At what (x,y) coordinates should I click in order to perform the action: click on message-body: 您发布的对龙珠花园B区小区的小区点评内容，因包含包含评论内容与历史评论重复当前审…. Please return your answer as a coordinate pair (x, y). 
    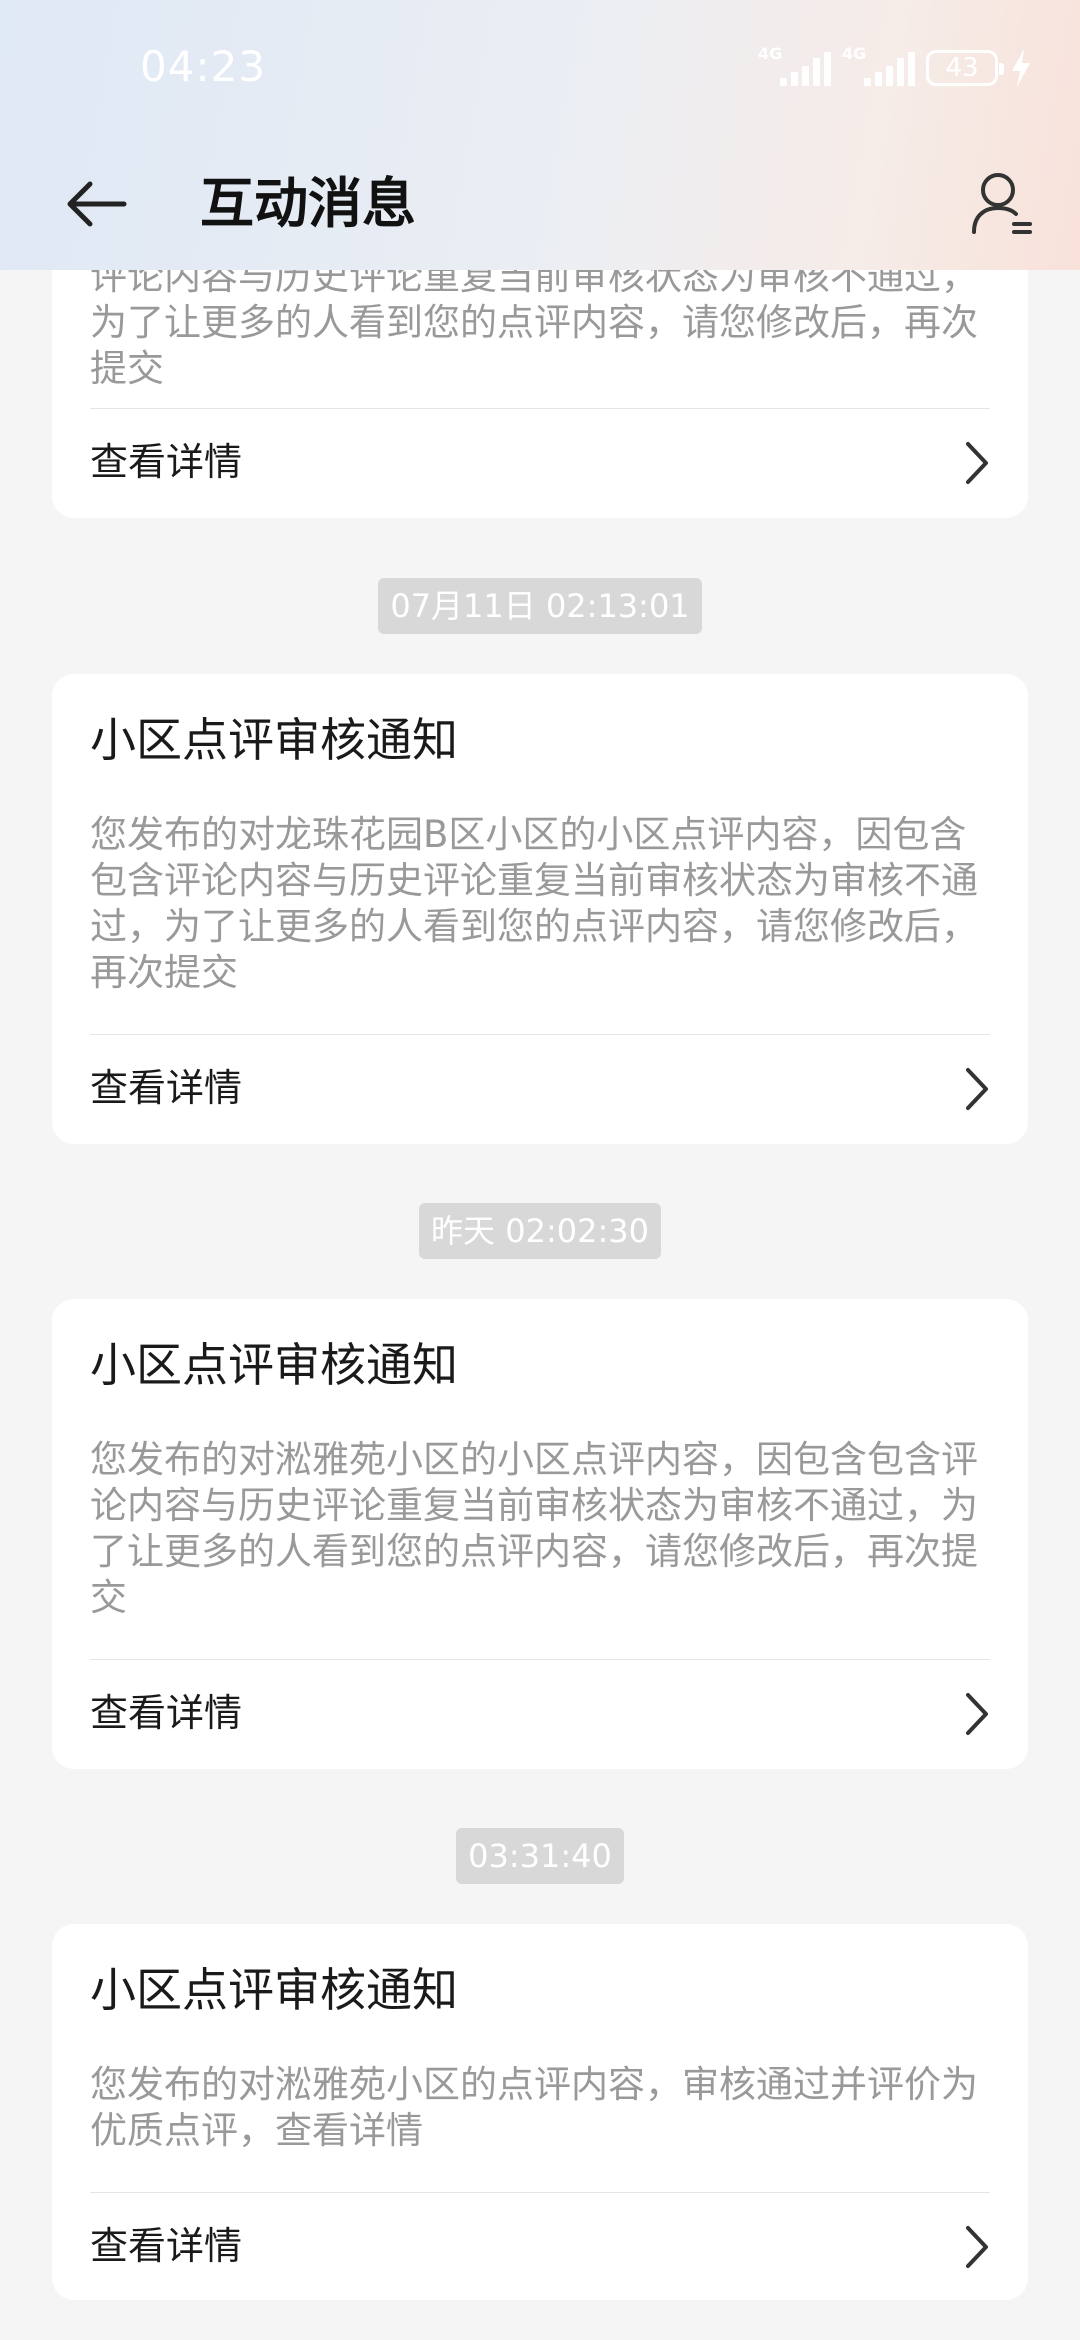
    Looking at the image, I should click on (534, 903).